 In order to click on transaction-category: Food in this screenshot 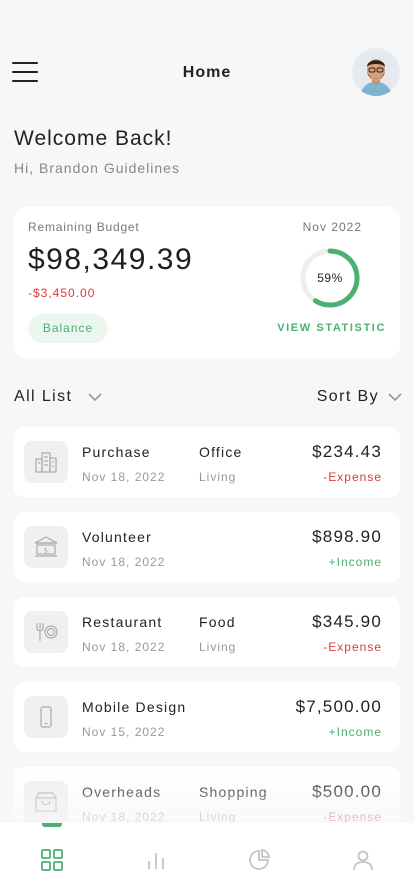, I will do `click(217, 622)`.